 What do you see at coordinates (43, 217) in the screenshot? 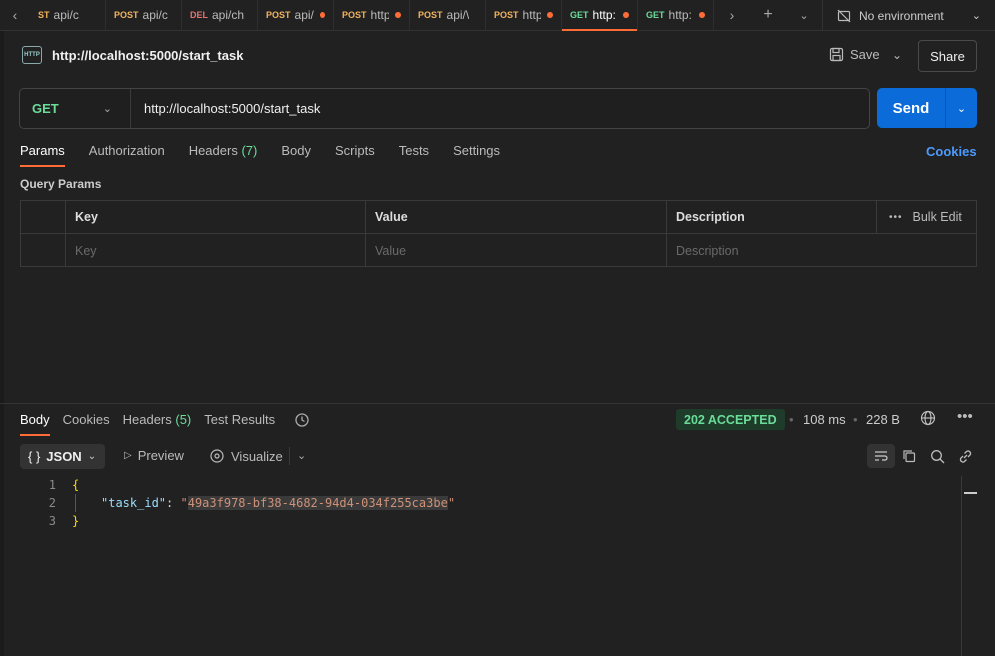
I see `checkbox-column-header` at bounding box center [43, 217].